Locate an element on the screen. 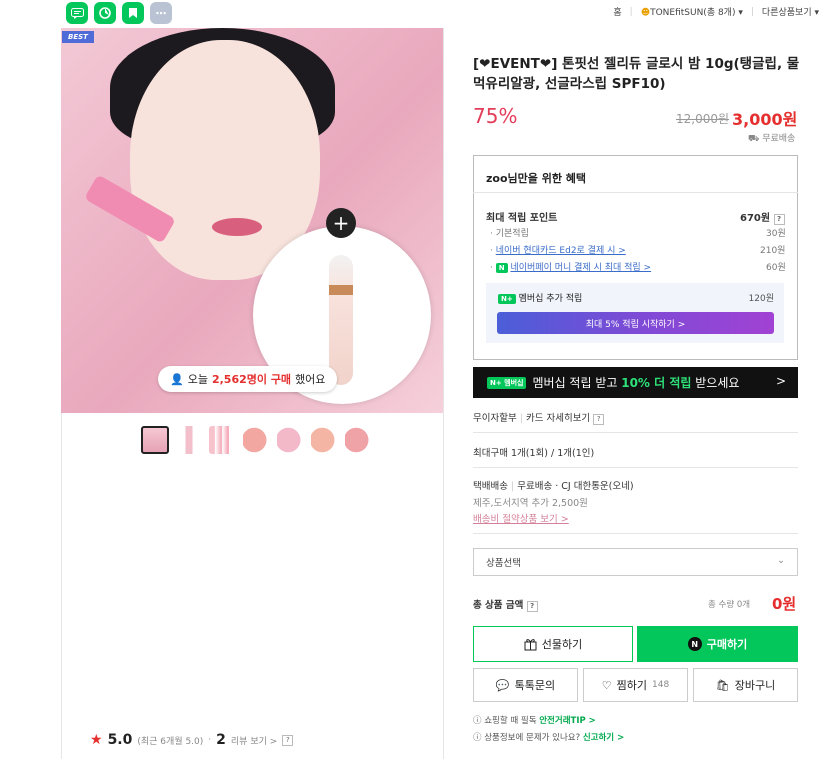 This screenshot has width=835, height=759. talk-icon is located at coordinates (77, 13).